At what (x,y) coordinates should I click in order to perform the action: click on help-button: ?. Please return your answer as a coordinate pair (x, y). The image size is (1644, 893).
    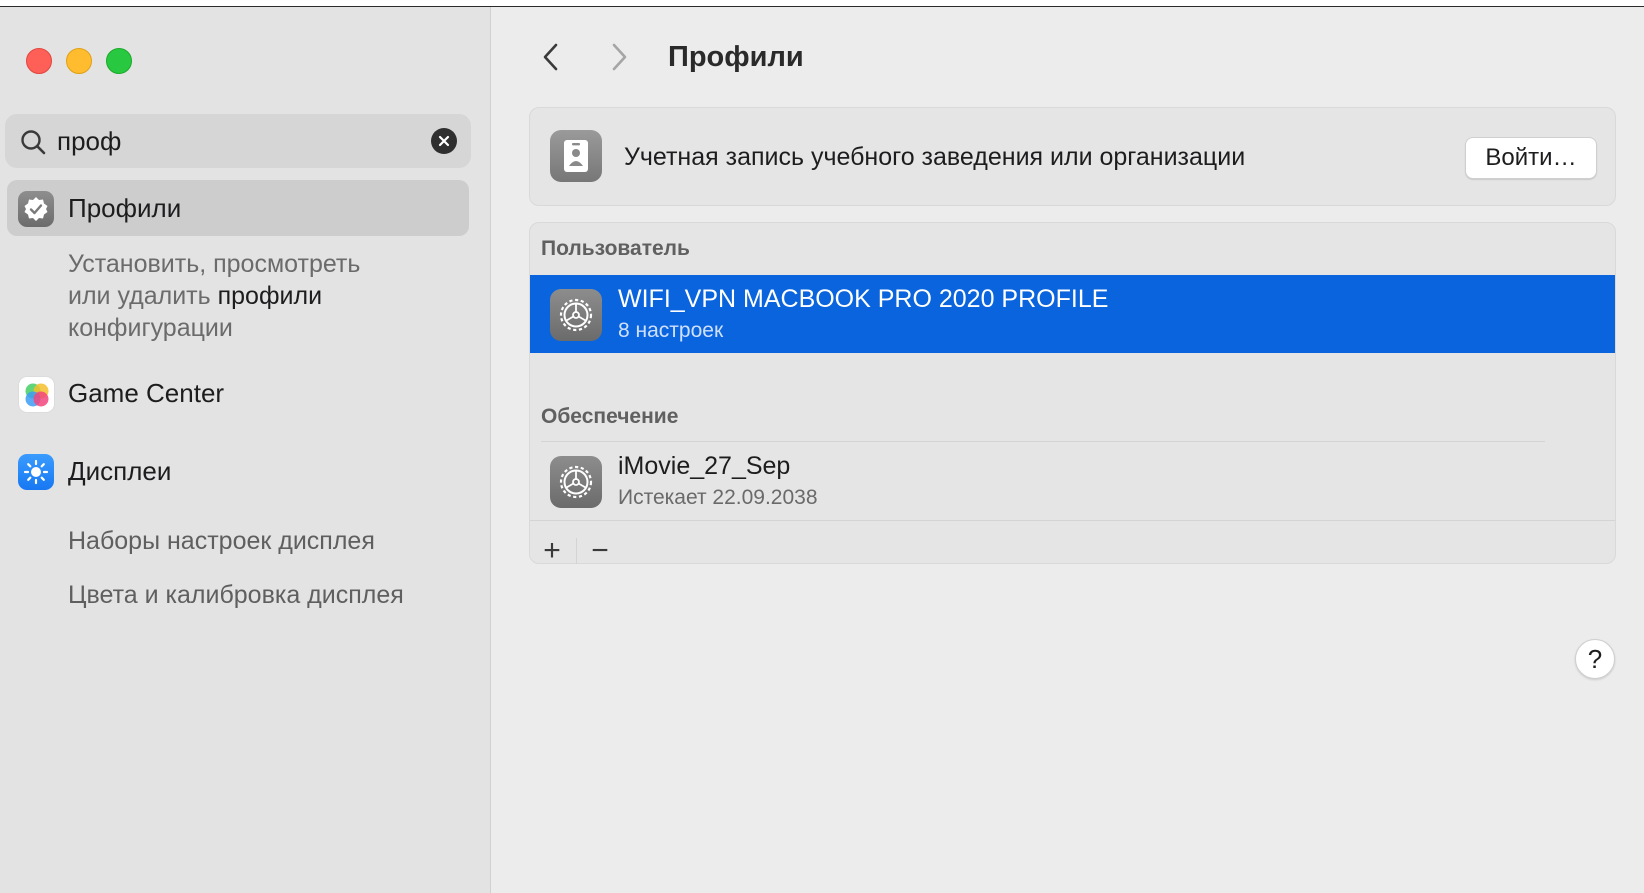
    Looking at the image, I should click on (1595, 659).